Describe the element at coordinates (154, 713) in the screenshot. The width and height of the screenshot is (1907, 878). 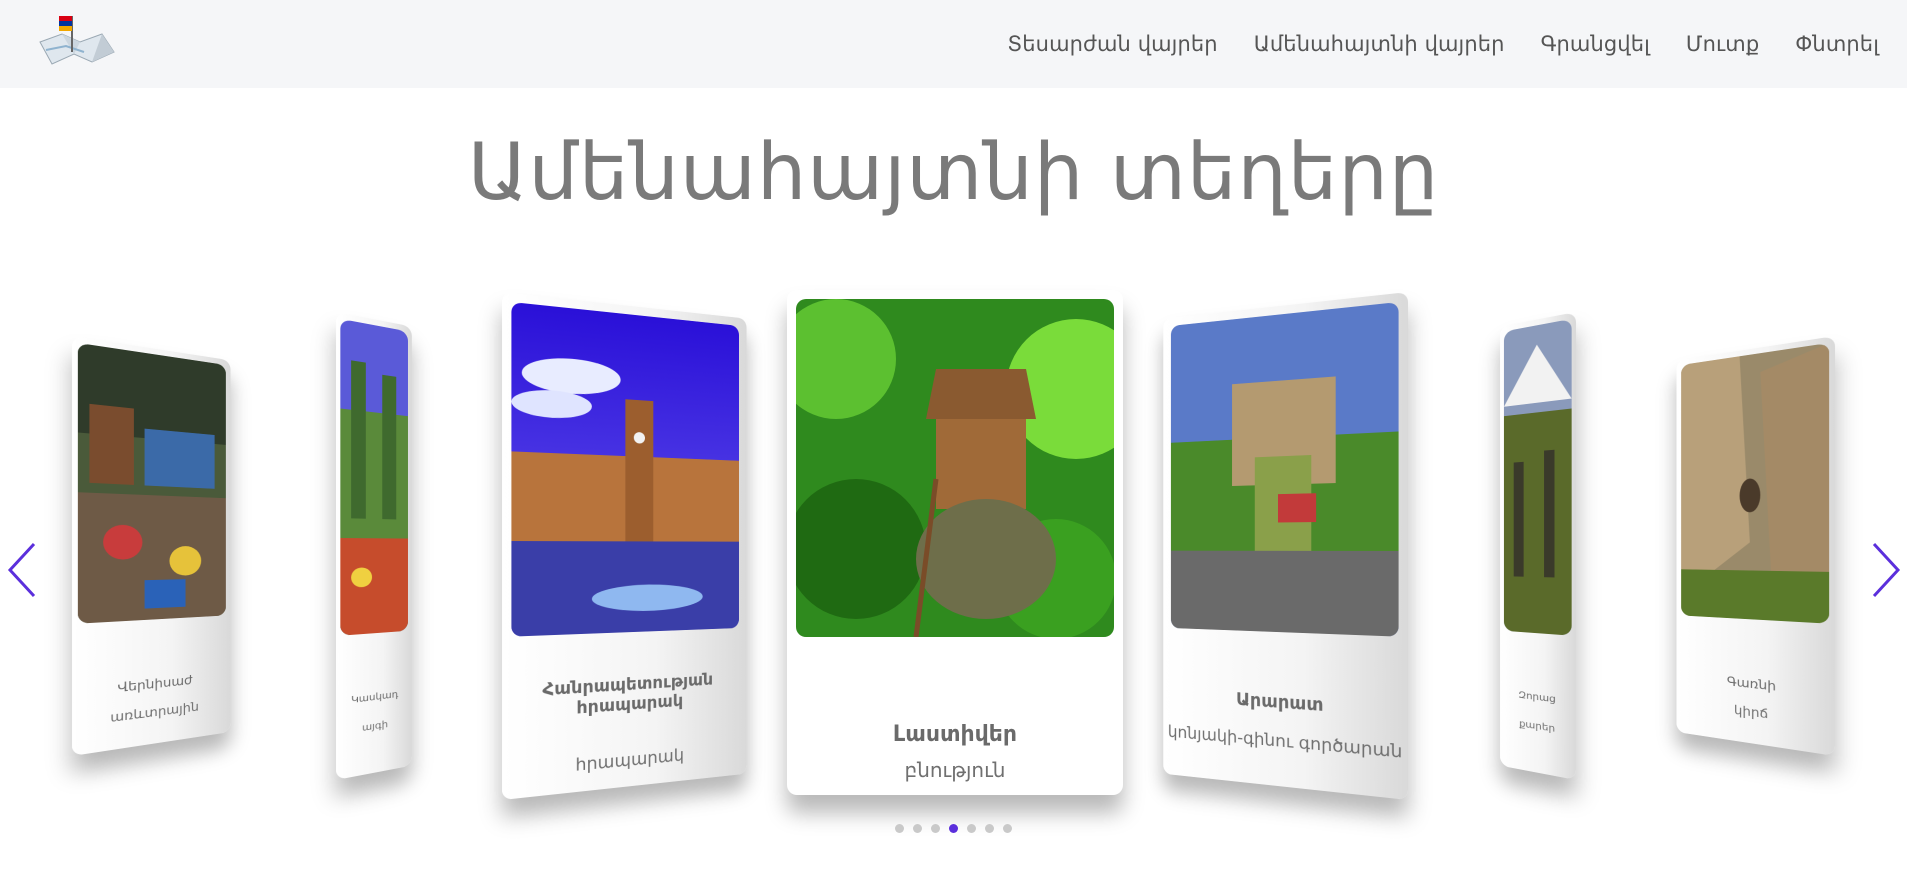
I see `card-category: առևտրային` at that location.